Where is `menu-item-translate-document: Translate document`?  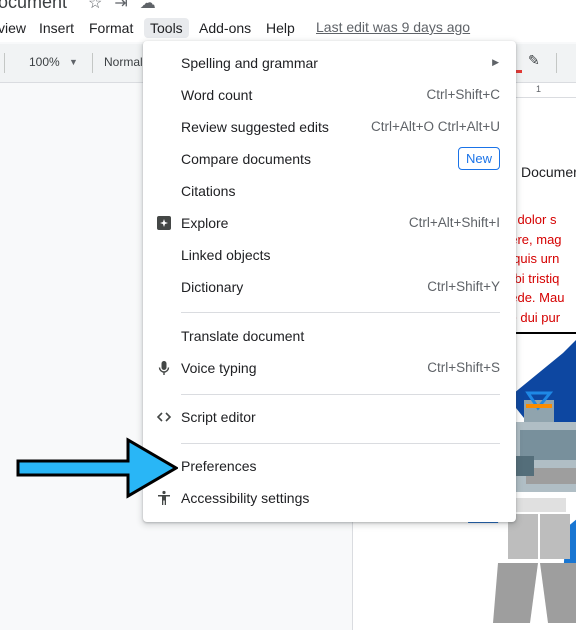
menu-item-translate-document: Translate document is located at coordinates (329, 337).